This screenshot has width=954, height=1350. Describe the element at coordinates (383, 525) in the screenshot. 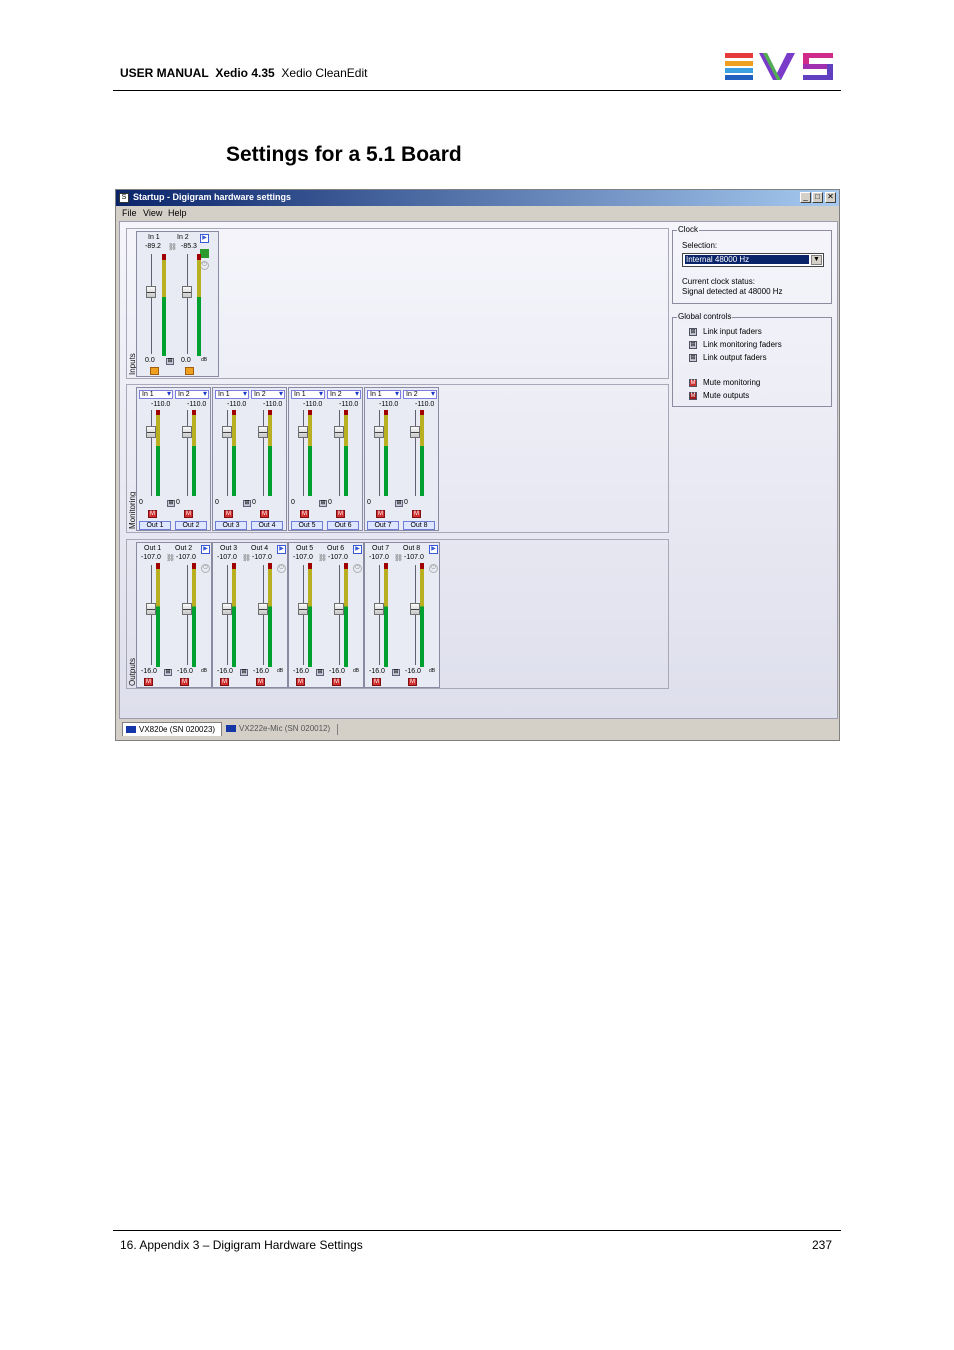

I see `monitor-output-1-button: Out 7` at that location.